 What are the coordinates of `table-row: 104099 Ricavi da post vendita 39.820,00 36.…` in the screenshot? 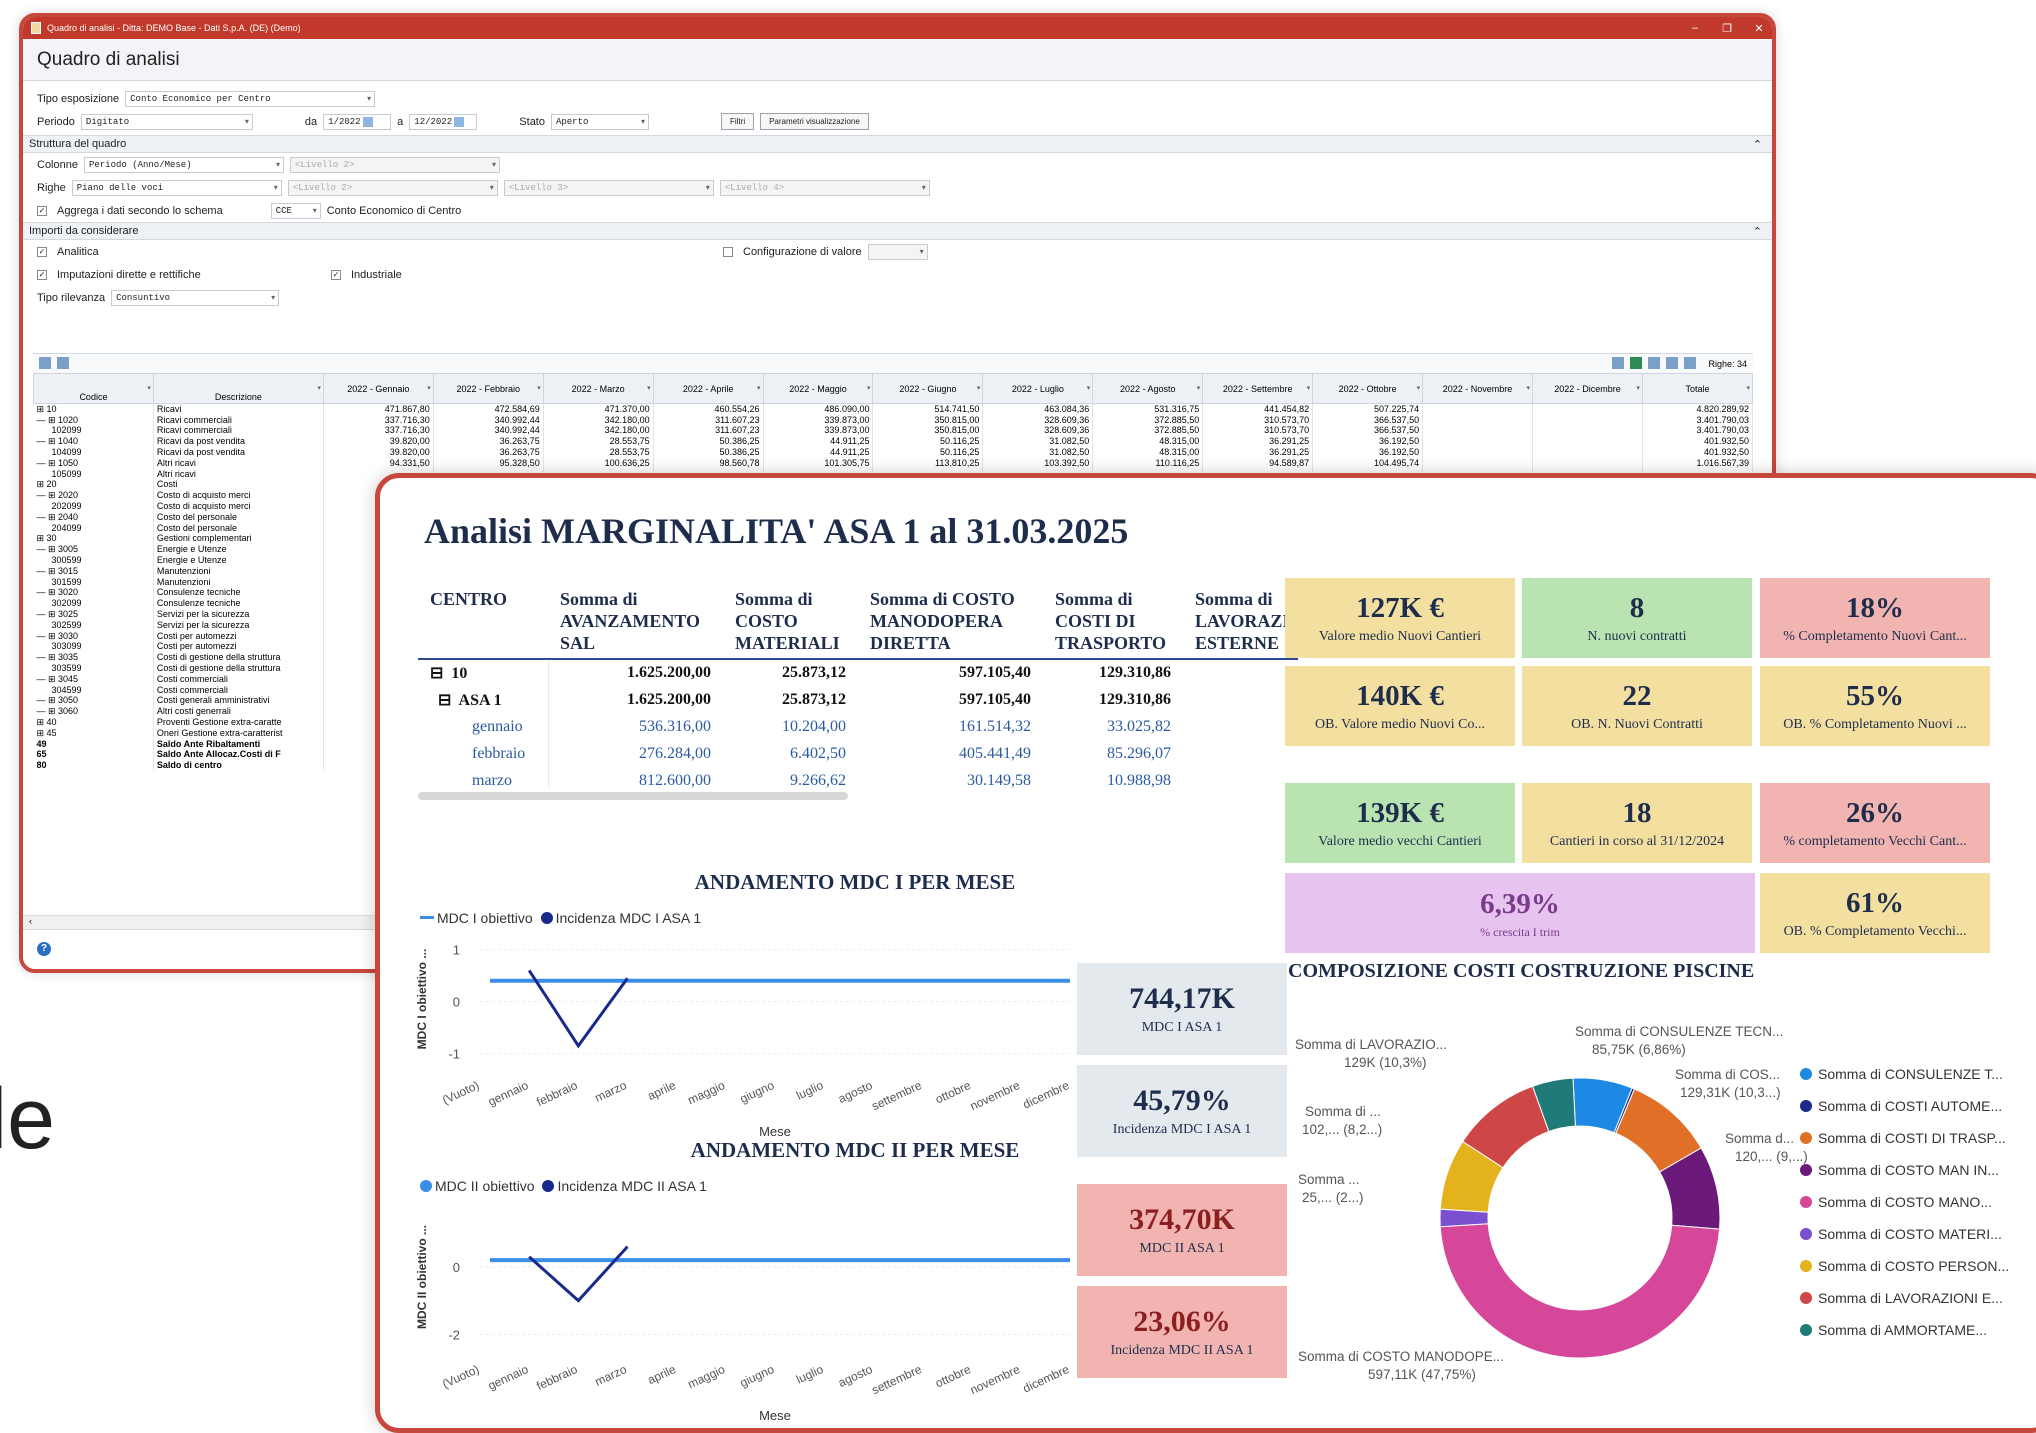 It's located at (893, 452).